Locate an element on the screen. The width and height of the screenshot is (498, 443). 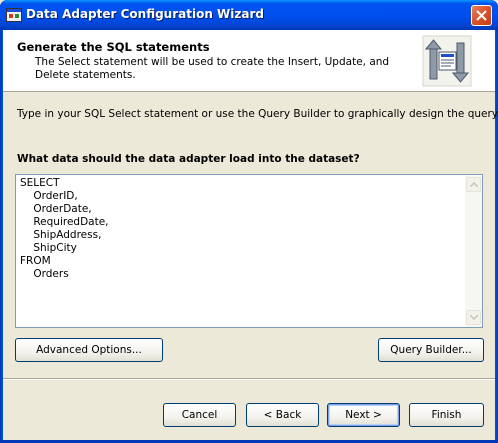
back-button: < Back is located at coordinates (282, 415).